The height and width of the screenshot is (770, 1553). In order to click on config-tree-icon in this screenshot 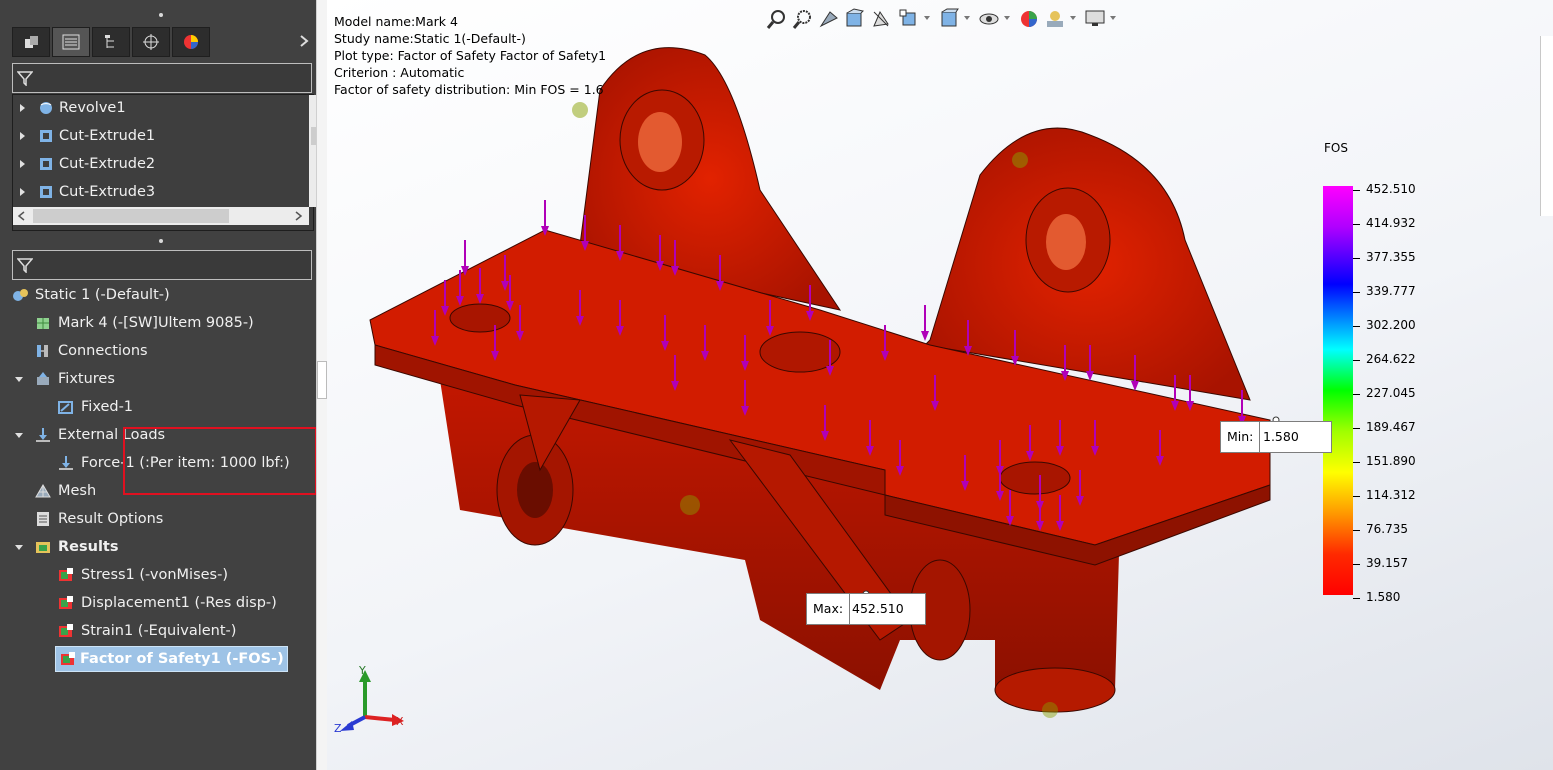, I will do `click(109, 41)`.